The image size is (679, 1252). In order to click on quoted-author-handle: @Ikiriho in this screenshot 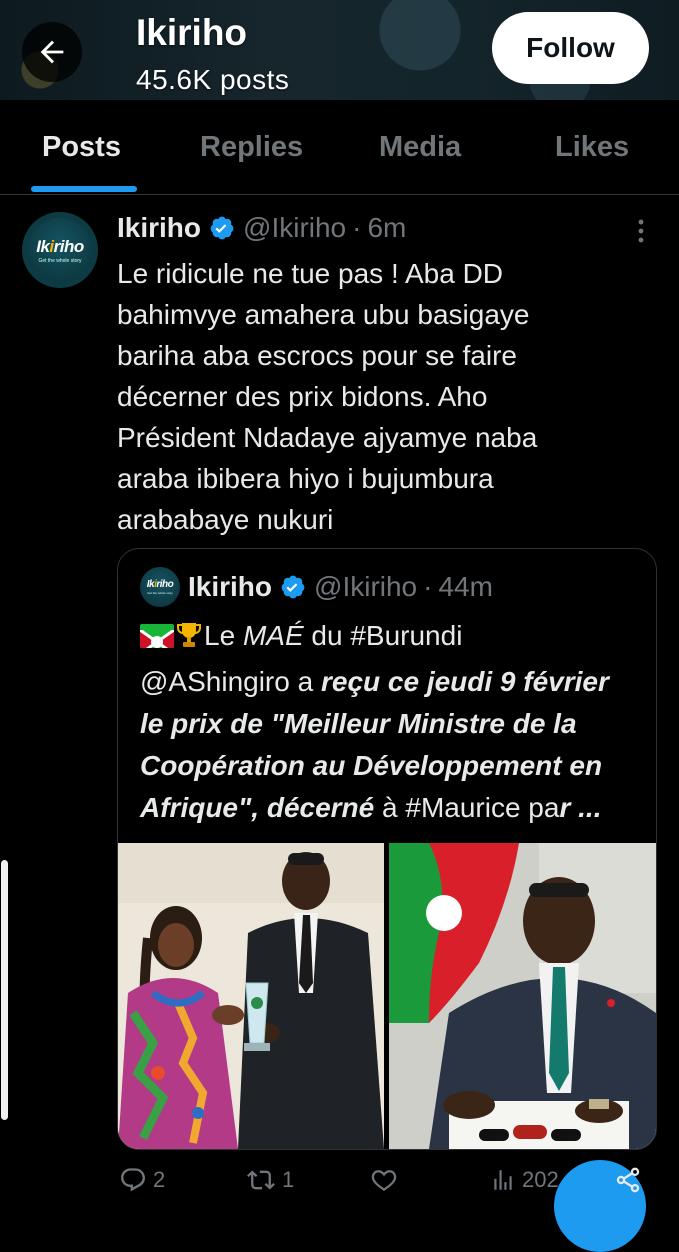, I will do `click(366, 586)`.